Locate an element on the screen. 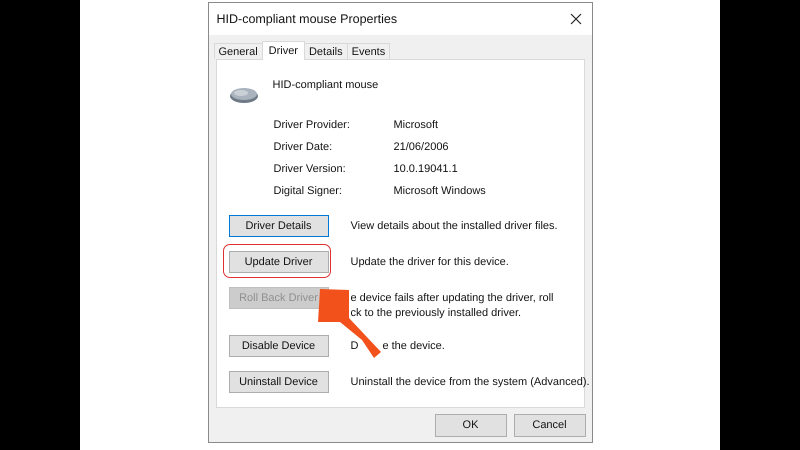 This screenshot has width=800, height=450. close-icon is located at coordinates (576, 19).